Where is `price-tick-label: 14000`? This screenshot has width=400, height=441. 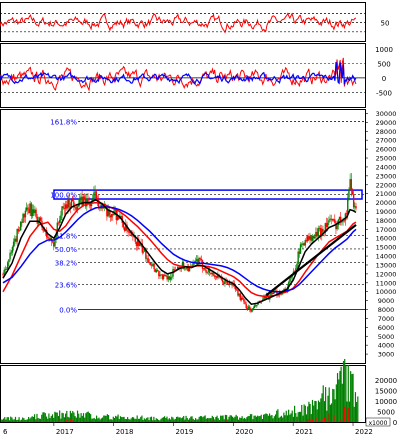 price-tick-label: 14000 is located at coordinates (386, 257).